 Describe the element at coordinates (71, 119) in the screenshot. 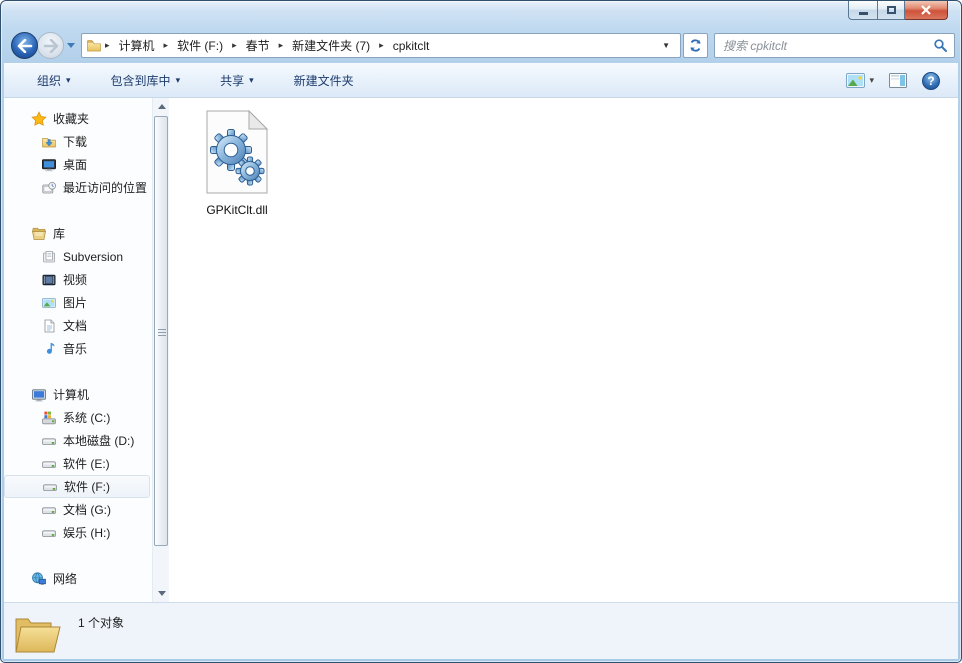

I see `sidebar-item-label: 收藏夹` at that location.